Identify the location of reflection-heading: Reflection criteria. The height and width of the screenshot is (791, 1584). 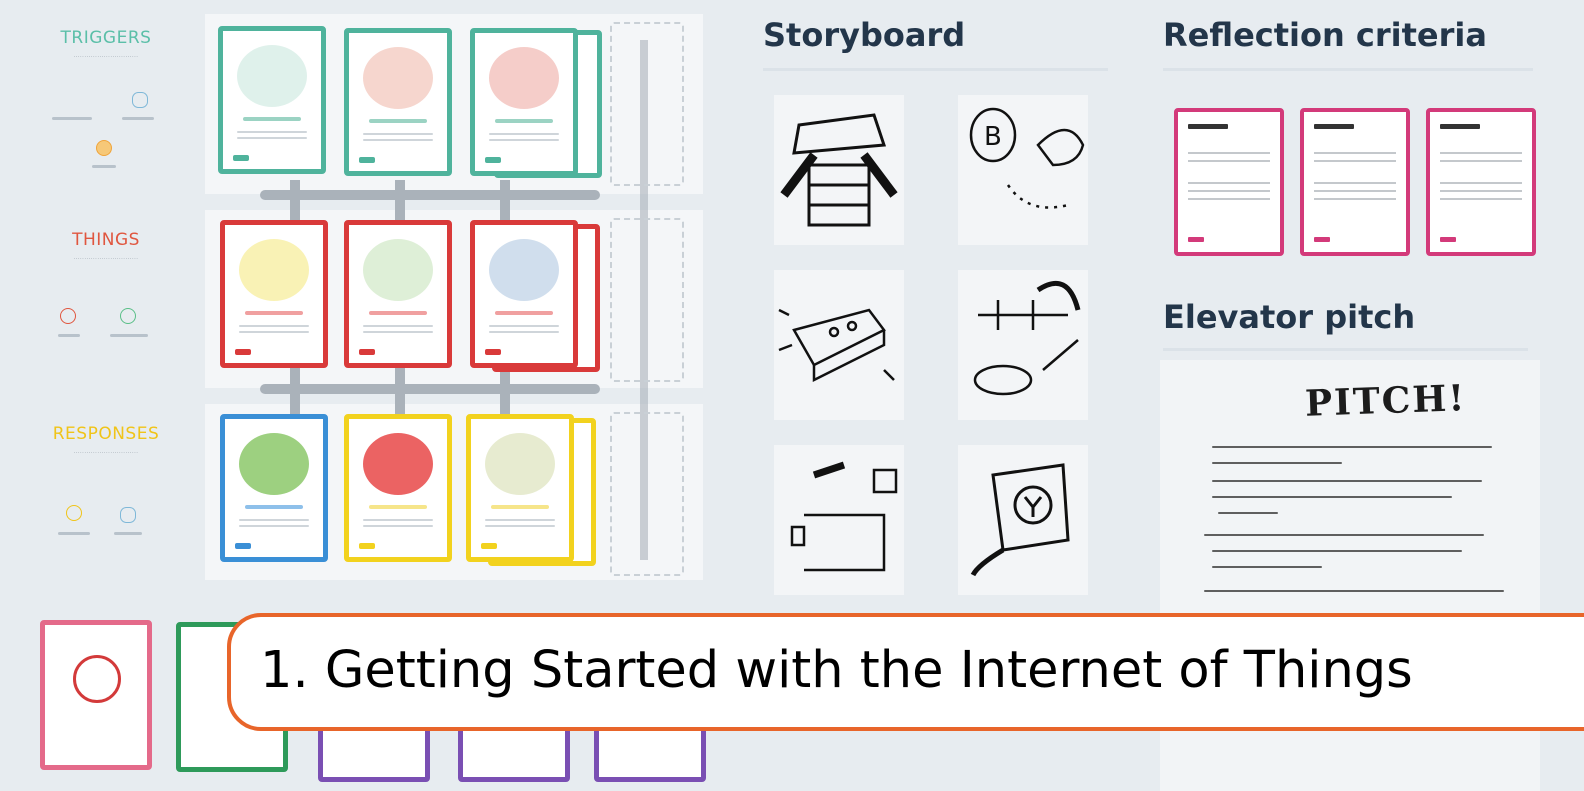
(1325, 35).